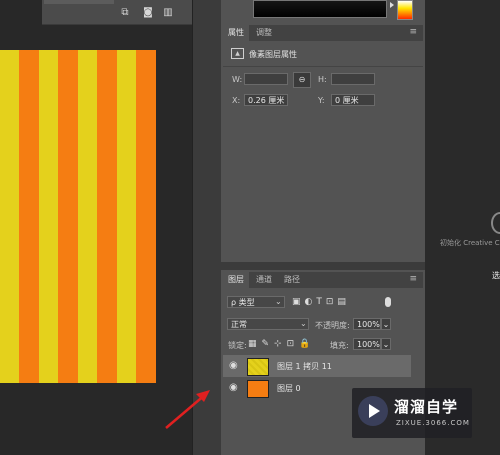  I want to click on layer-row: ◉ 图层 1 拷贝 11, so click(317, 366).